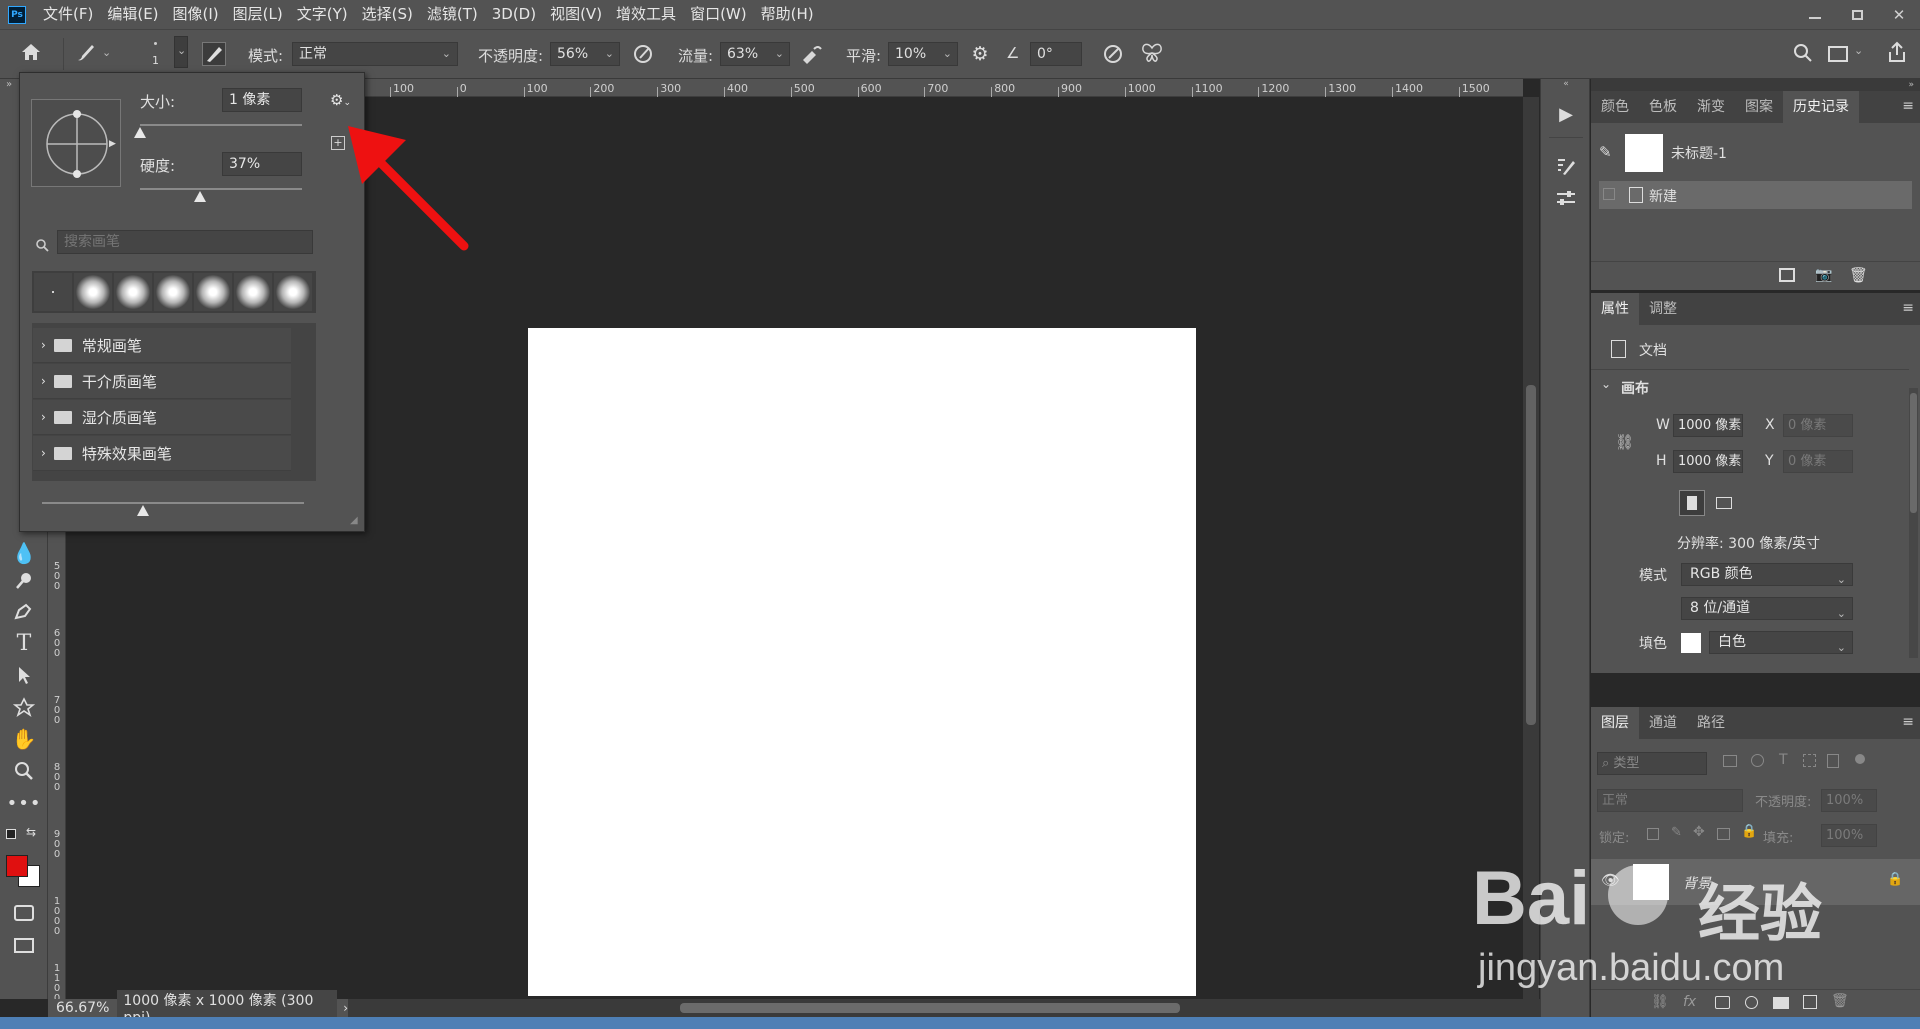 The image size is (1920, 1029). What do you see at coordinates (345, 1008) in the screenshot?
I see `chevron-right-icon: ›` at bounding box center [345, 1008].